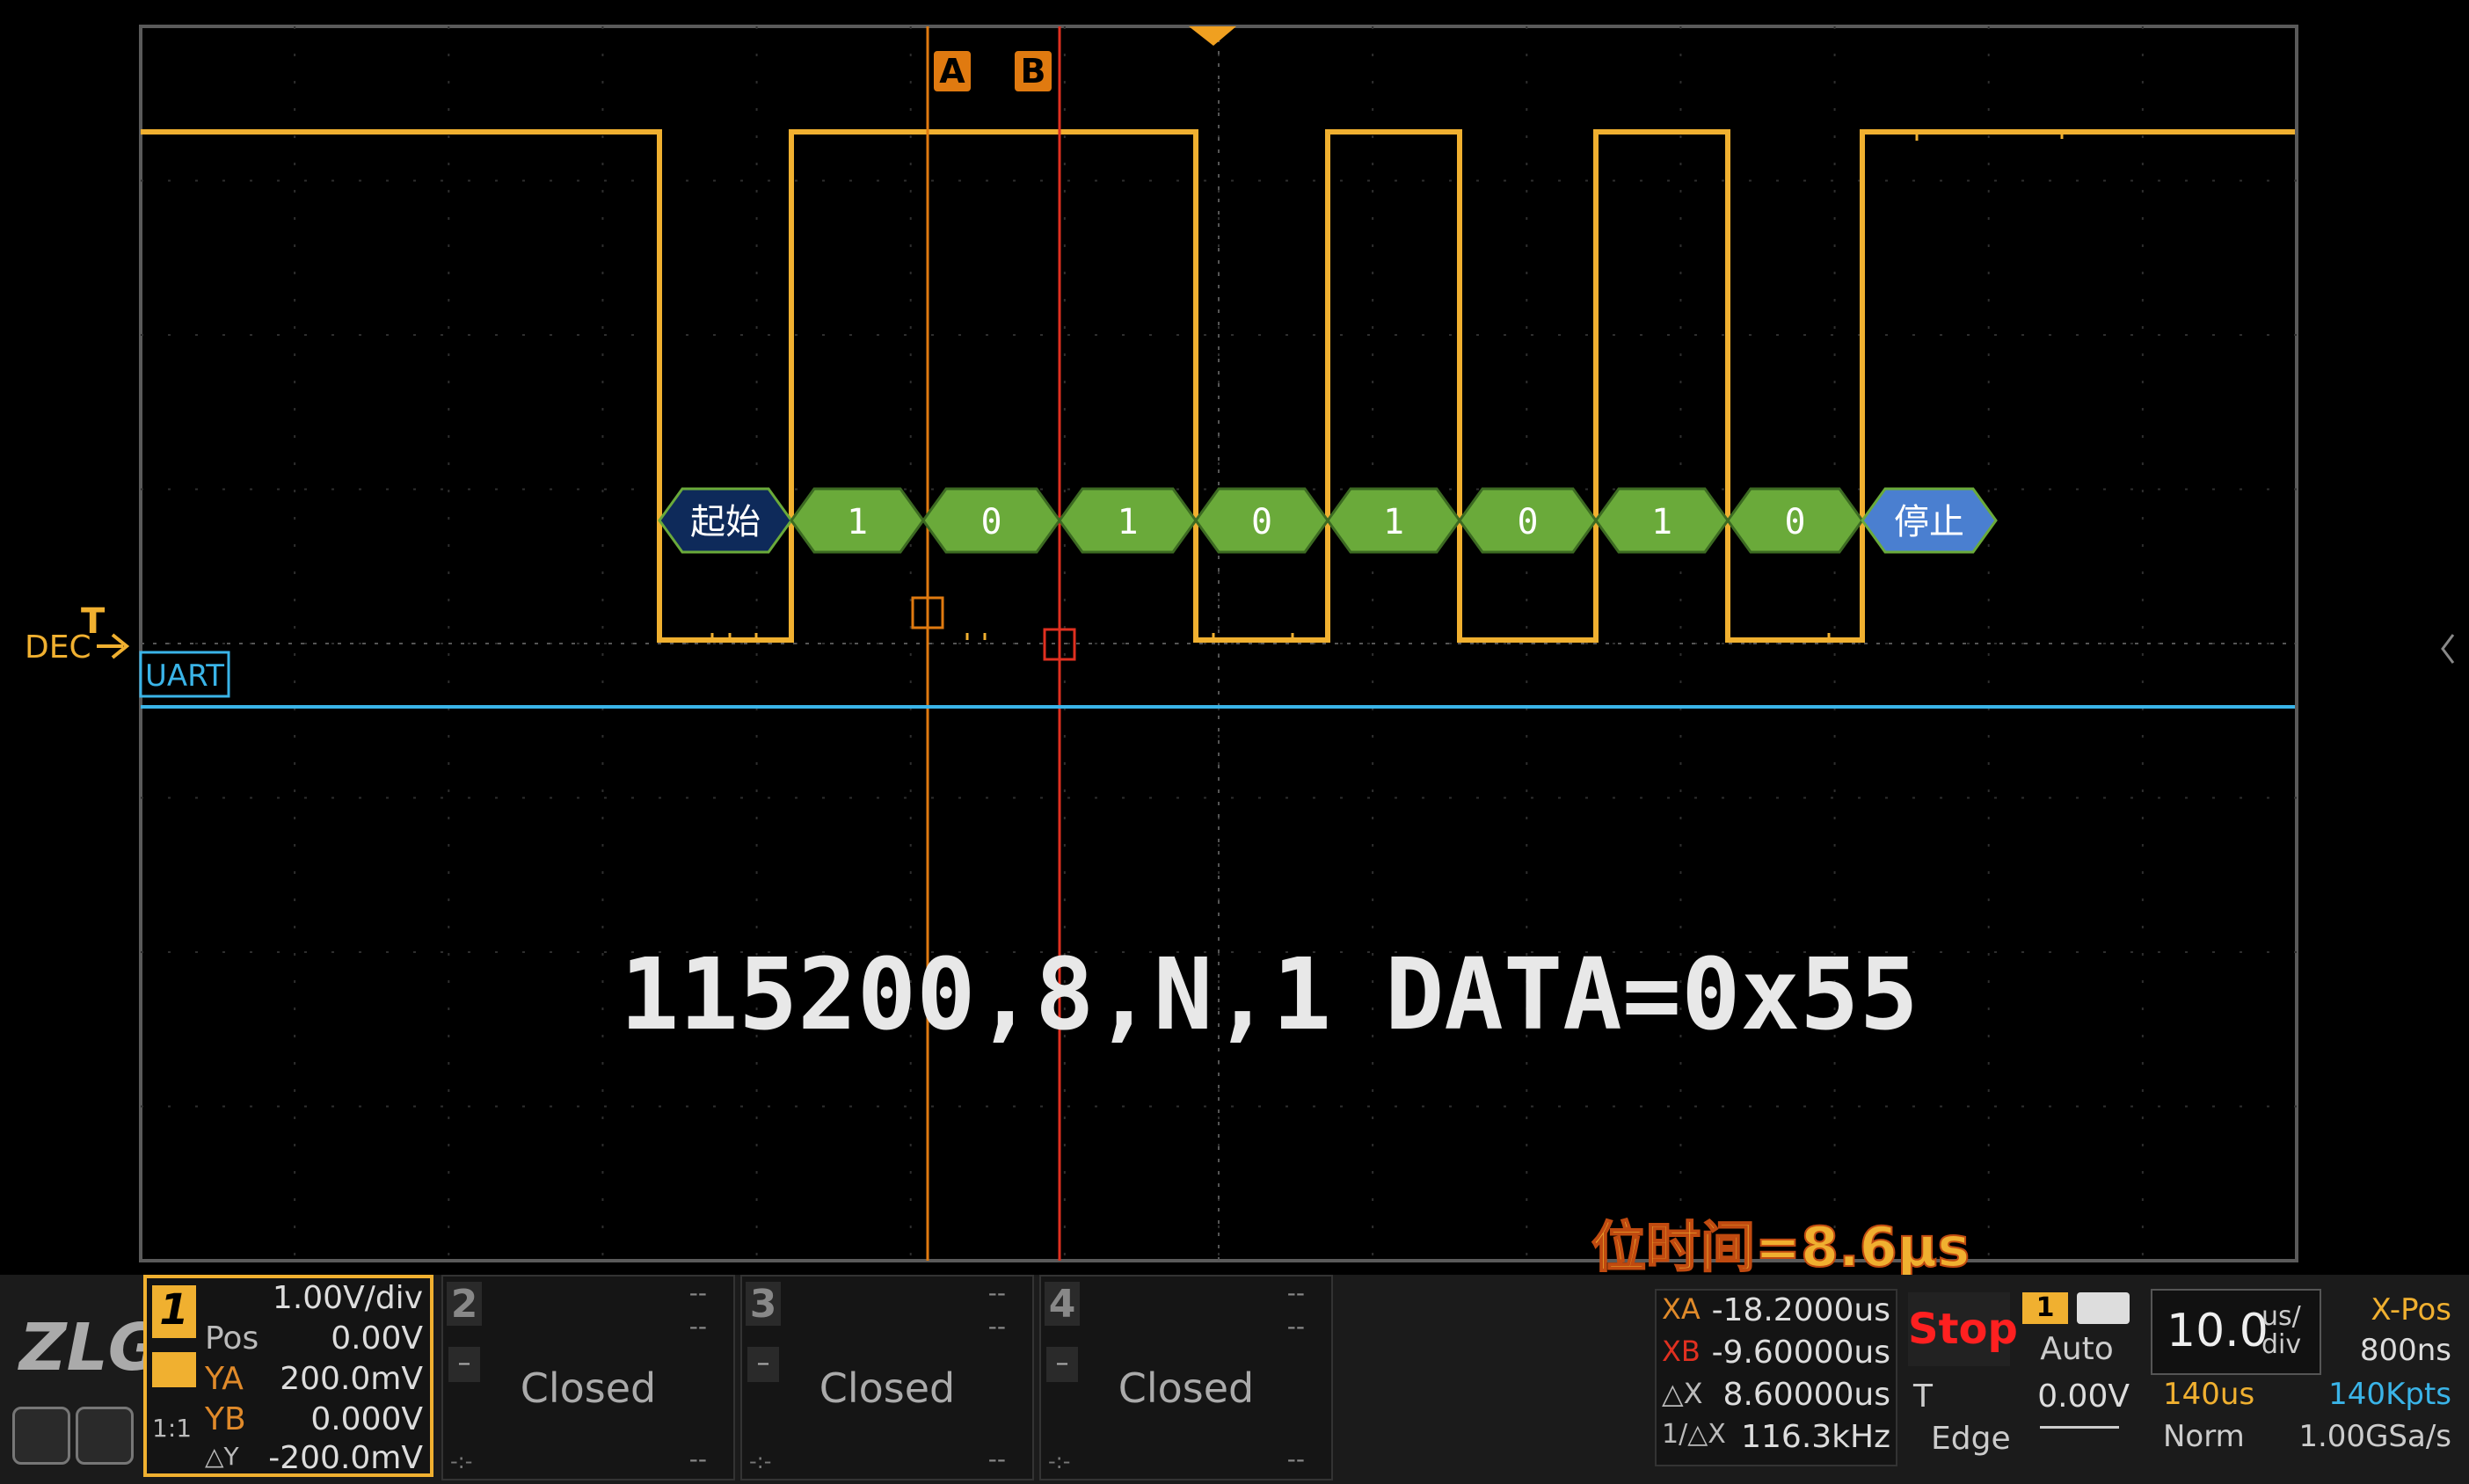  What do you see at coordinates (174, 1312) in the screenshot?
I see `channel-1-number: 1` at bounding box center [174, 1312].